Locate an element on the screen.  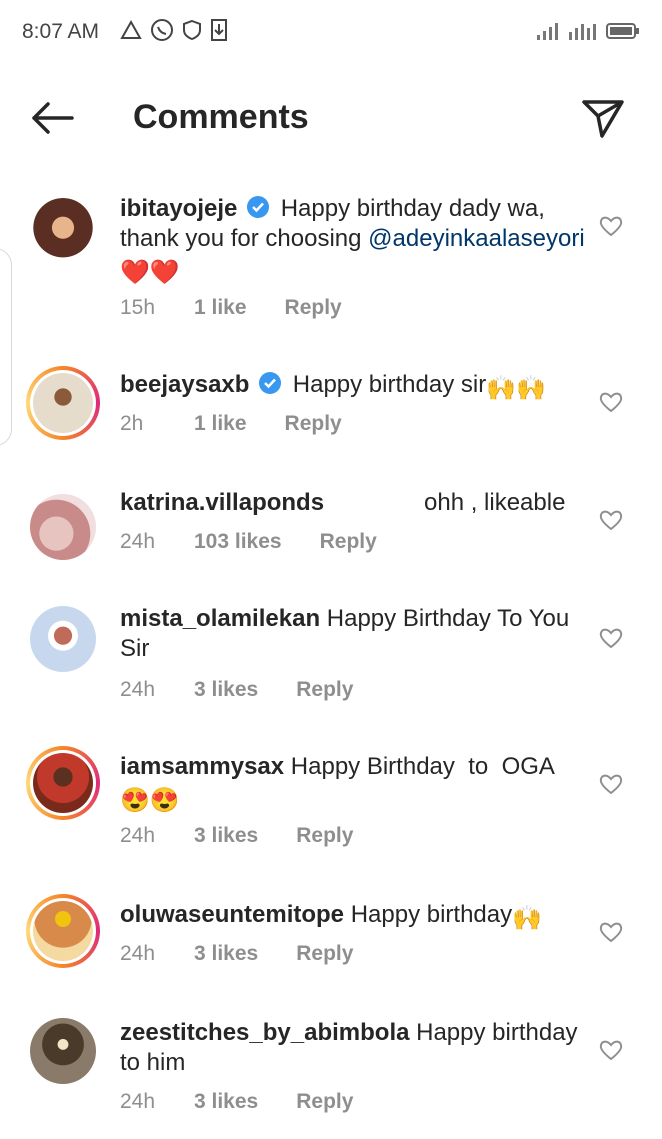
comment-body: Happy birthday sir is located at coordinates (389, 384).